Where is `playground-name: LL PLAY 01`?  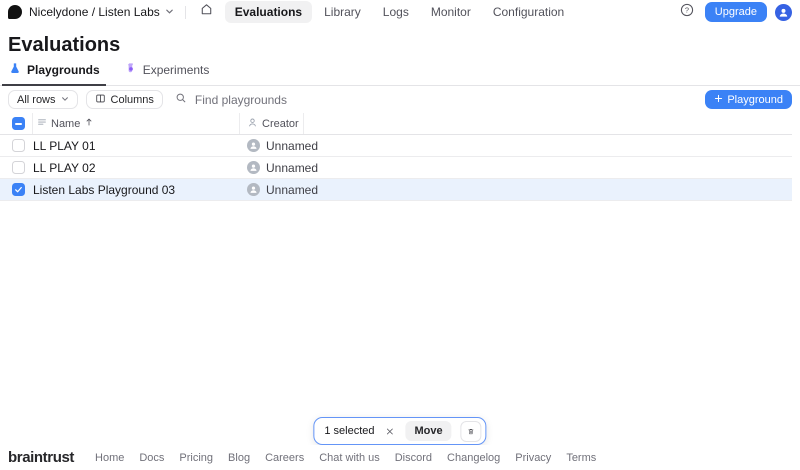
playground-name: LL PLAY 01 is located at coordinates (136, 145).